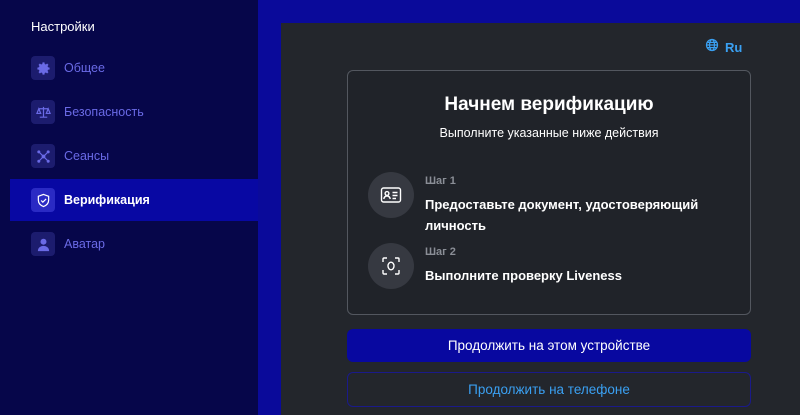 This screenshot has height=415, width=800. Describe the element at coordinates (549, 345) in the screenshot. I see `continue-on-device-button: Продолжить на этом устройстве` at that location.